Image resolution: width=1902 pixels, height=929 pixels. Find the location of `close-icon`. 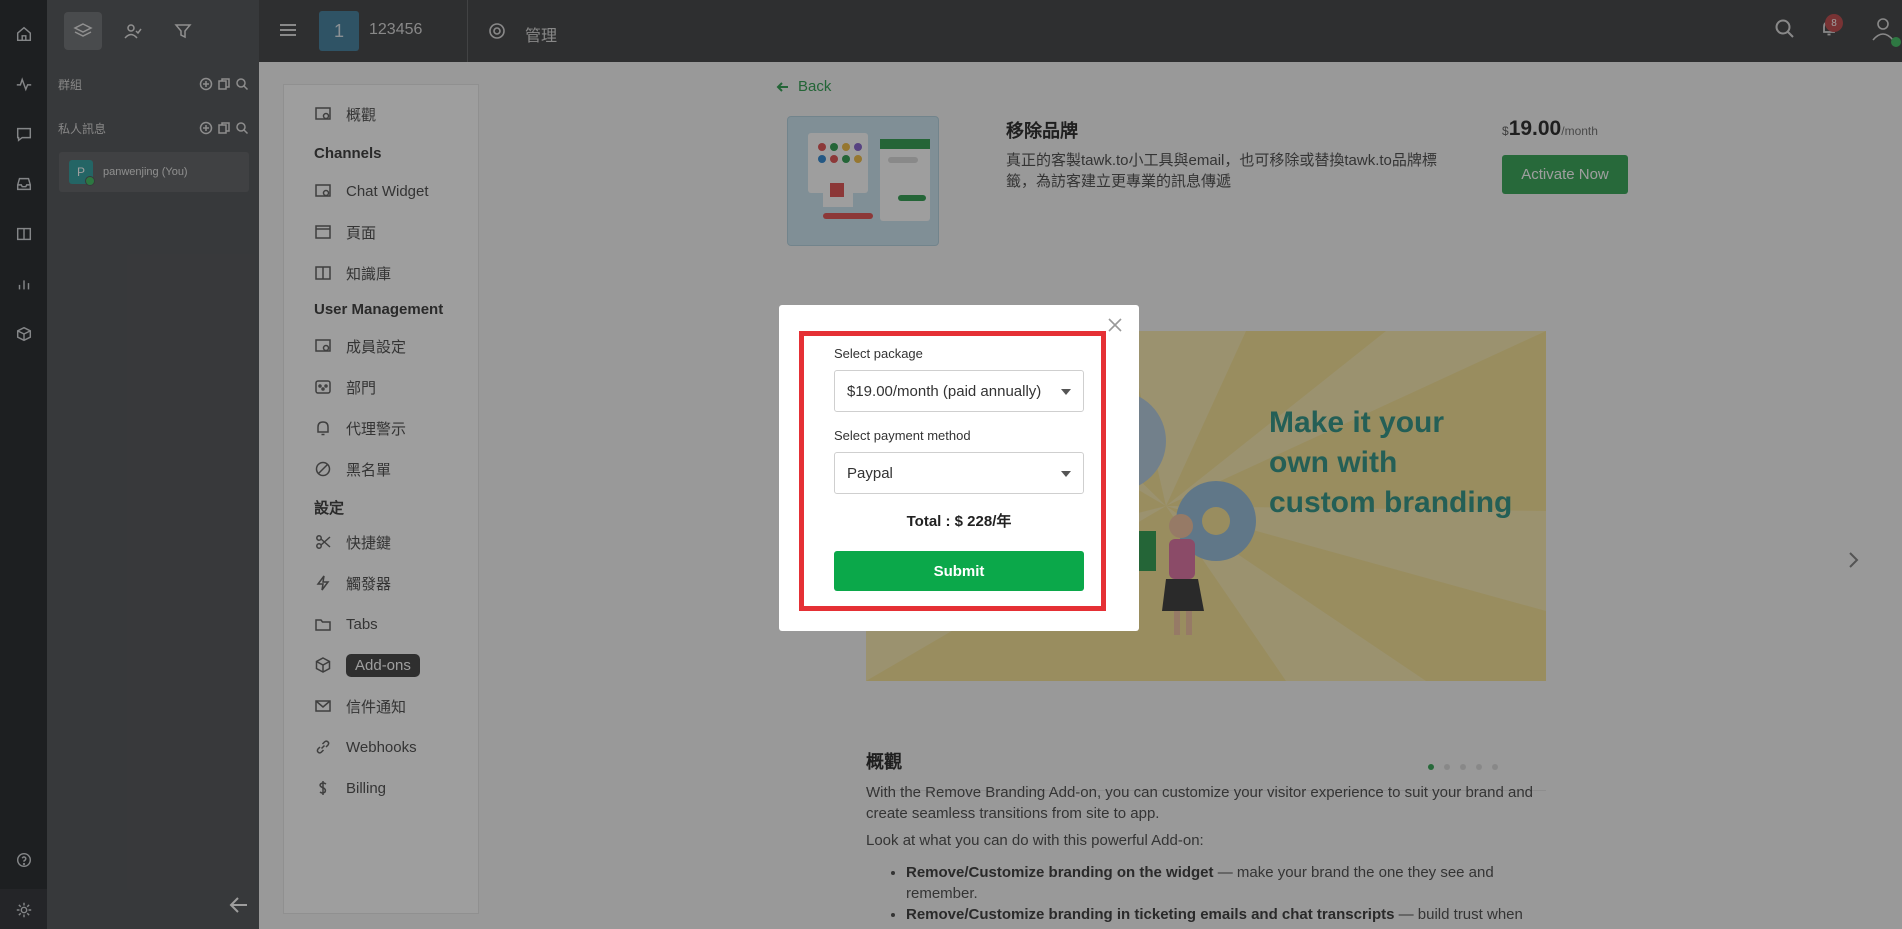

close-icon is located at coordinates (1115, 325).